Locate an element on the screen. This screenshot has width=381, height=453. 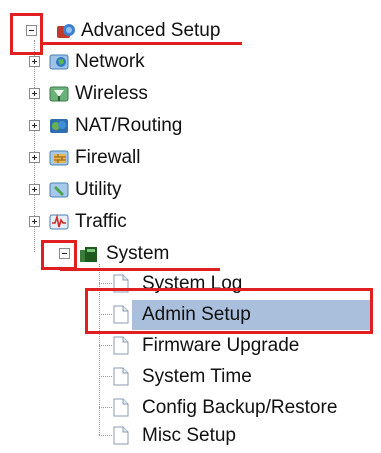
nat-routing-icon is located at coordinates (59, 126).